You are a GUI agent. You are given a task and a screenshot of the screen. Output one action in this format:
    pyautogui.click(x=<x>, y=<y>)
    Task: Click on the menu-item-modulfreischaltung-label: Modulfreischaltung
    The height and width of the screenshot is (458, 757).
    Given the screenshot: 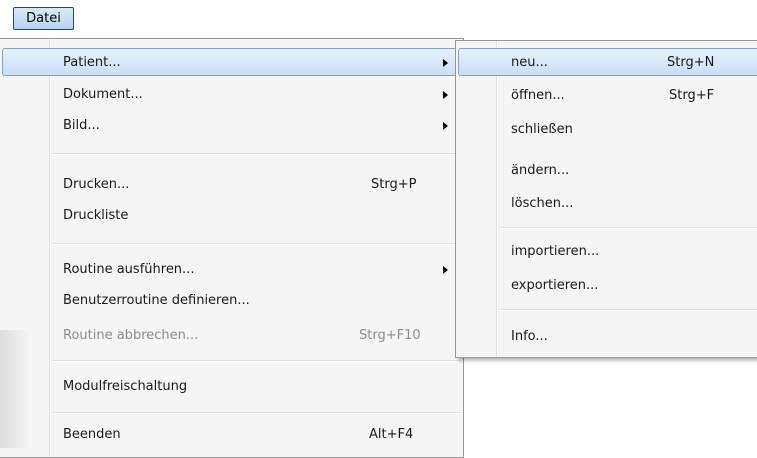 What is the action you would take?
    pyautogui.click(x=125, y=386)
    